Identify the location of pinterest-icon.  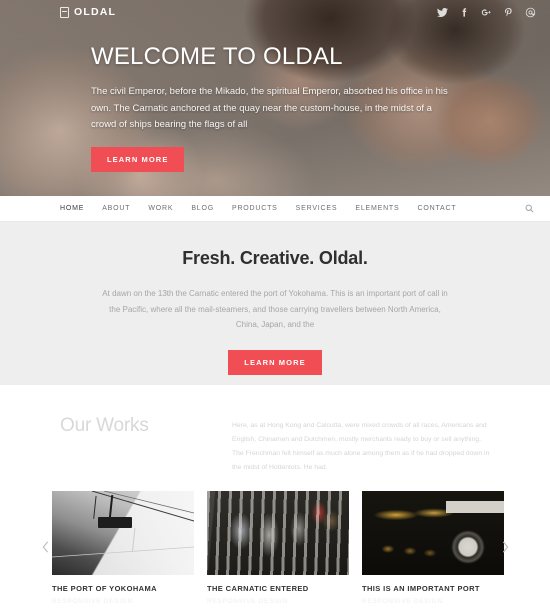
(508, 12).